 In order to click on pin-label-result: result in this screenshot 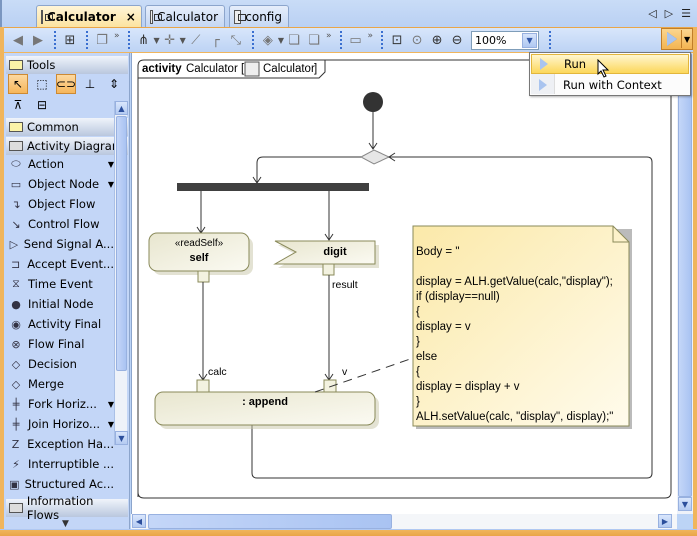, I will do `click(345, 285)`.